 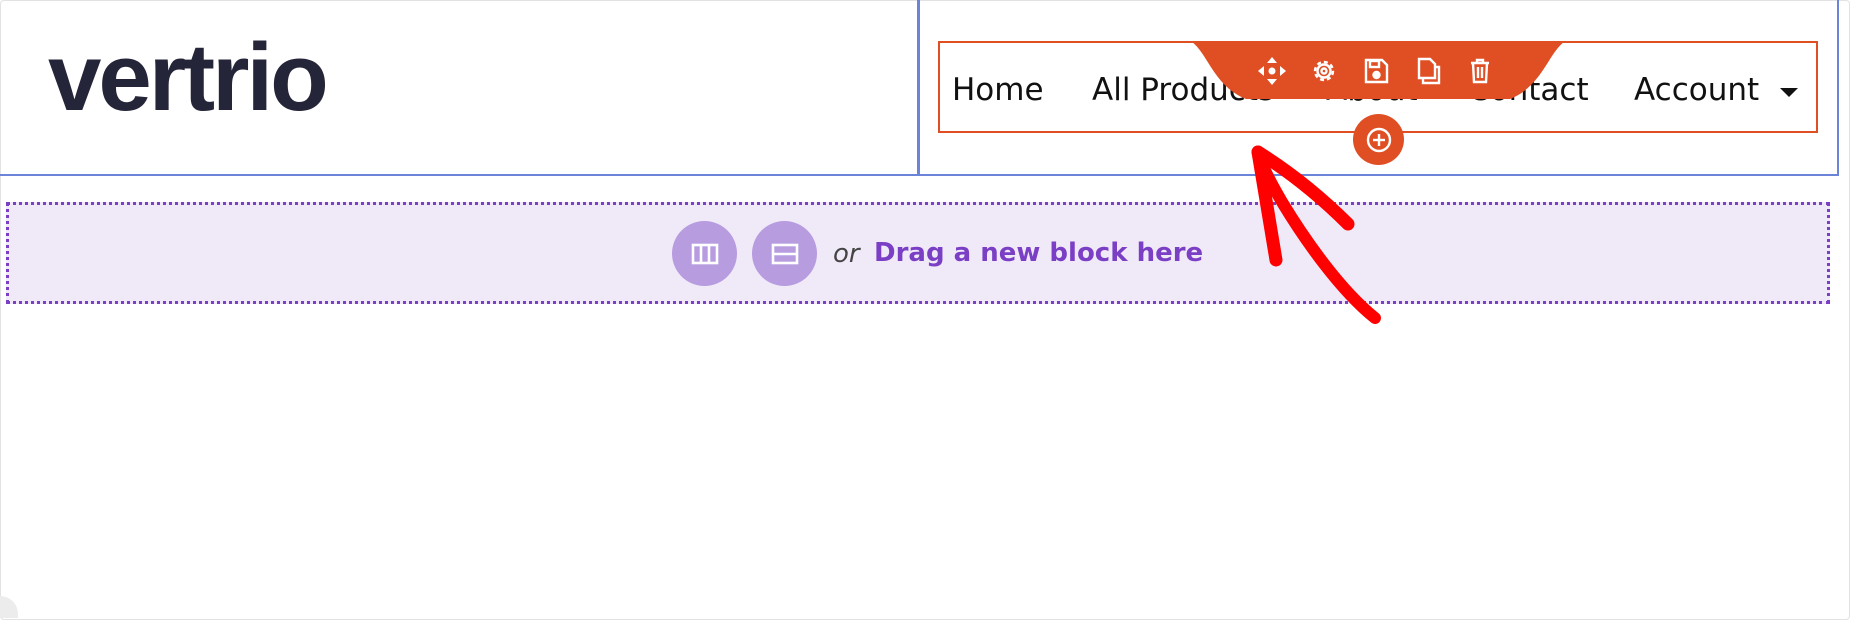 I want to click on add-rows-button, so click(x=784, y=253).